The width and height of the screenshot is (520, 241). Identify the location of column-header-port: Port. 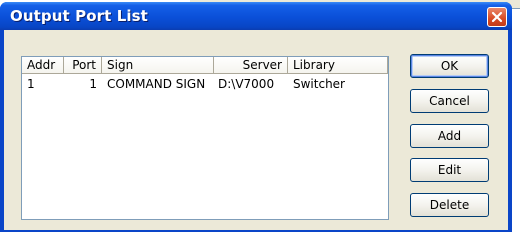
(83, 65).